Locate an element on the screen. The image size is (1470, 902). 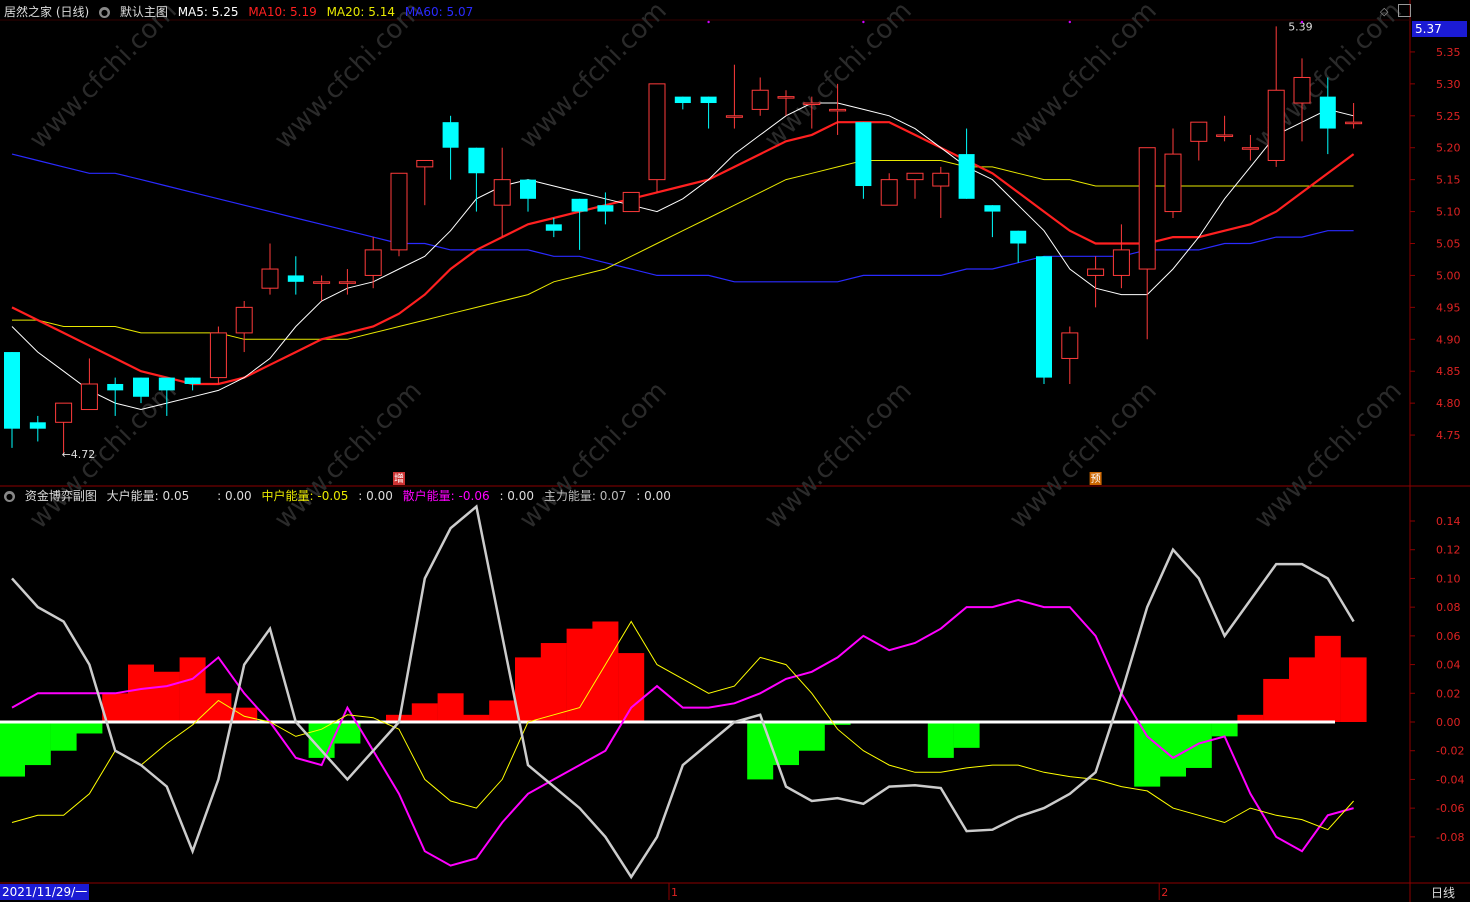
settings-circle-icon: ● is located at coordinates (105, 12).